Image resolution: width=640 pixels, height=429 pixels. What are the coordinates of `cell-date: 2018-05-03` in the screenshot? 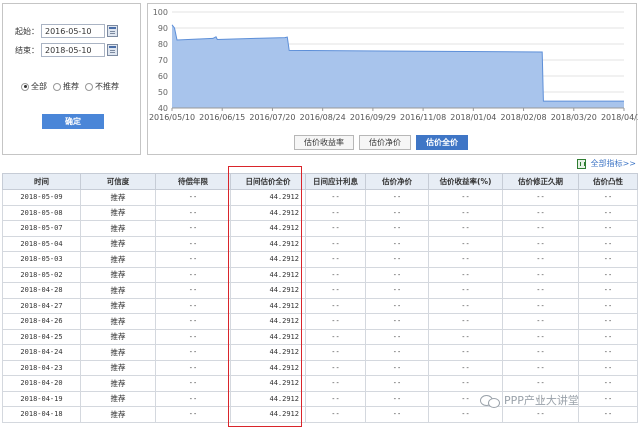 It's located at (41, 259).